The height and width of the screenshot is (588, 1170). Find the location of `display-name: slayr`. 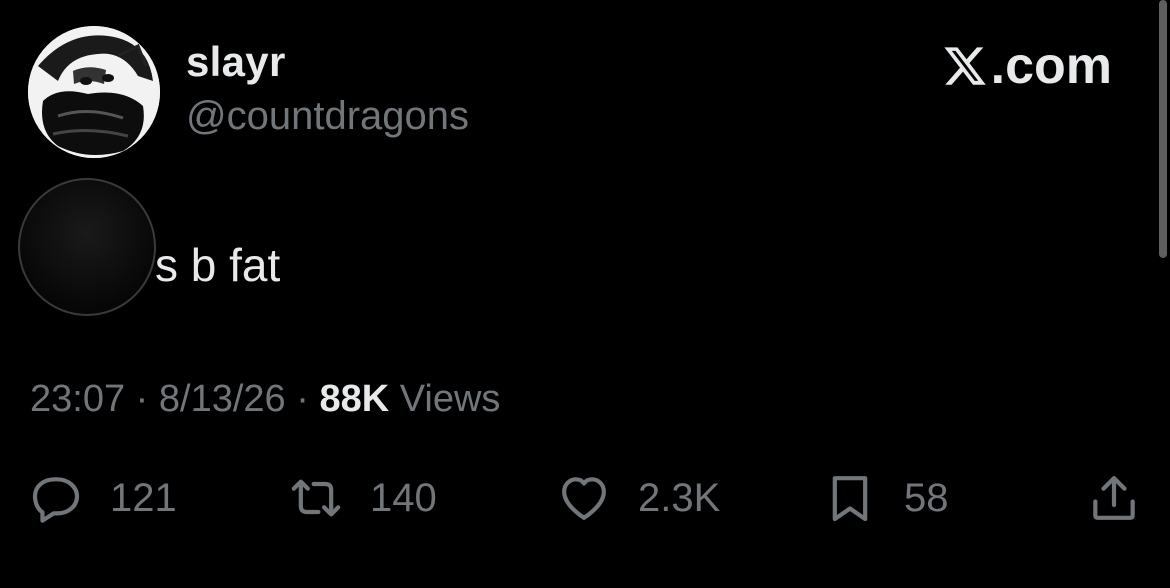

display-name: slayr is located at coordinates (236, 62).